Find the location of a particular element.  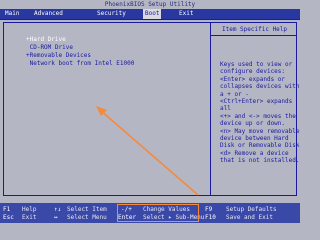

footer-desc-select-item: Select Item is located at coordinates (87, 209).